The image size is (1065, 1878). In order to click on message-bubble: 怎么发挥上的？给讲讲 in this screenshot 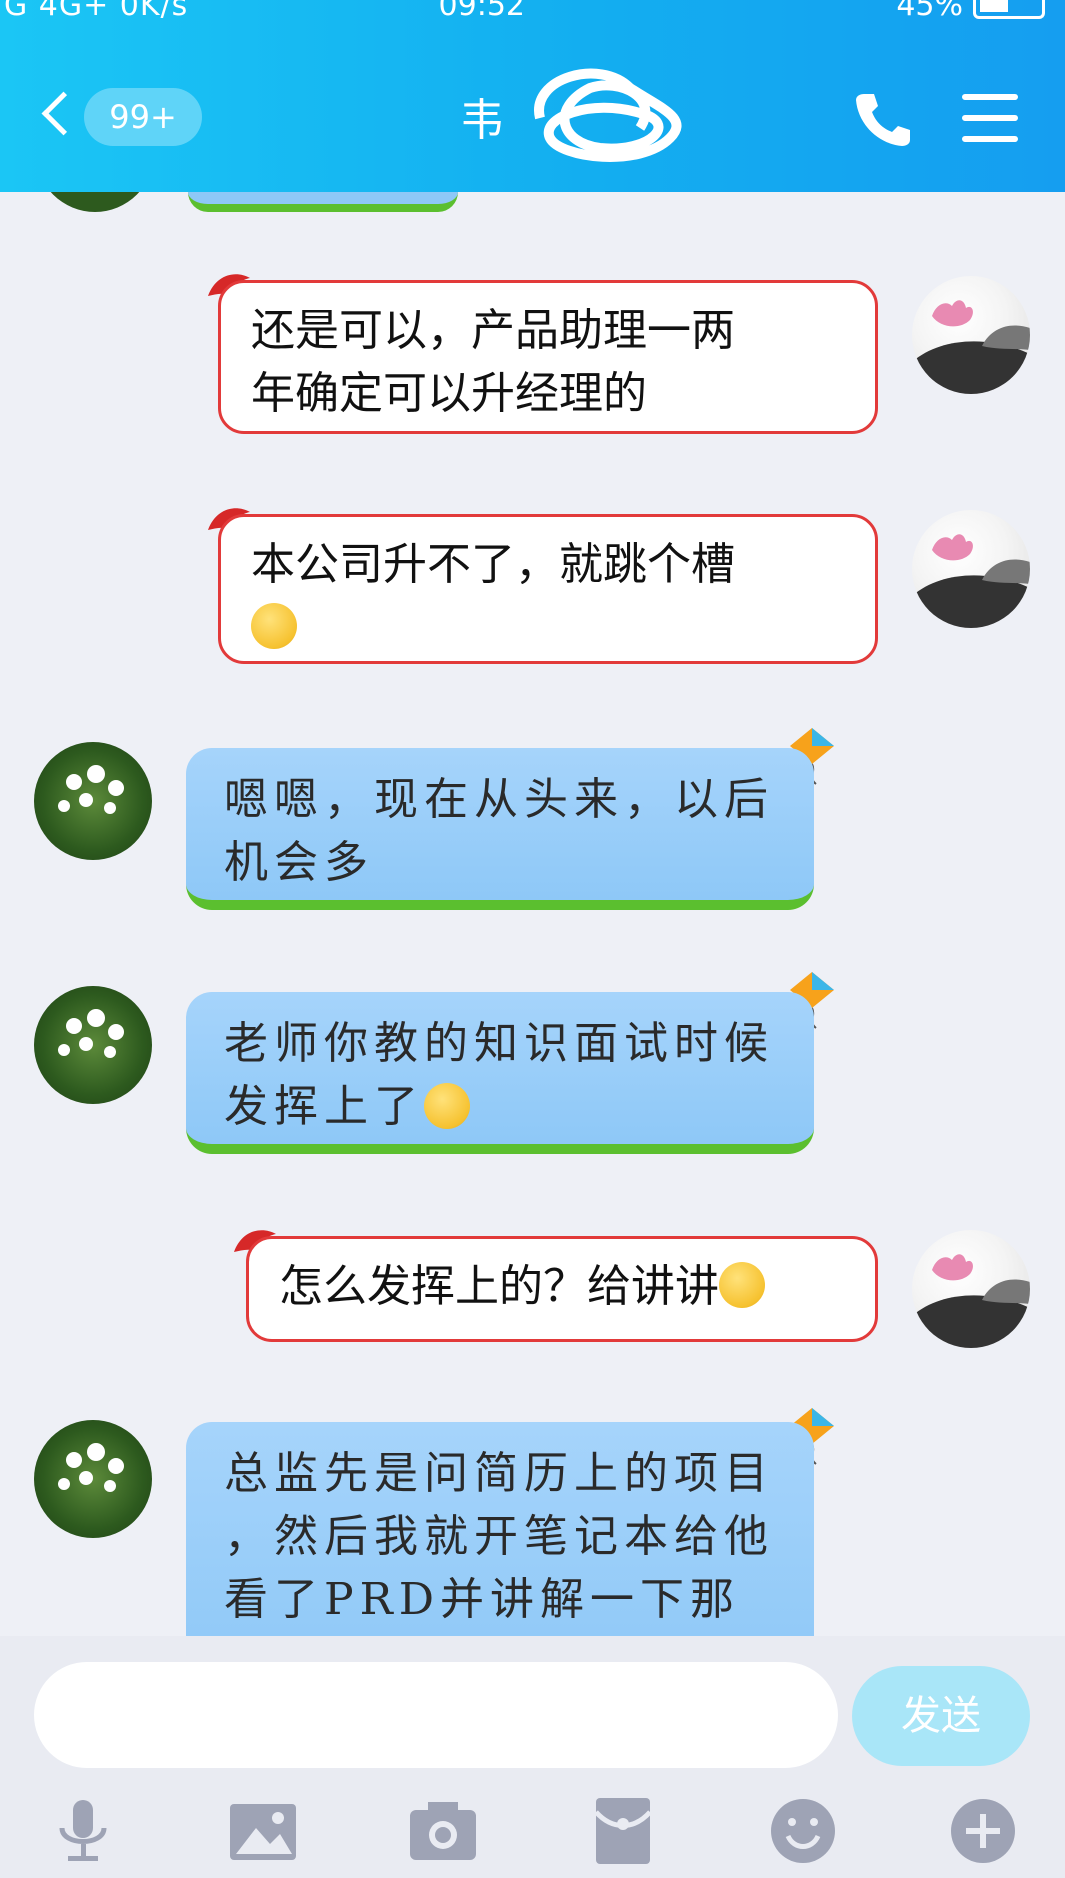, I will do `click(562, 1289)`.